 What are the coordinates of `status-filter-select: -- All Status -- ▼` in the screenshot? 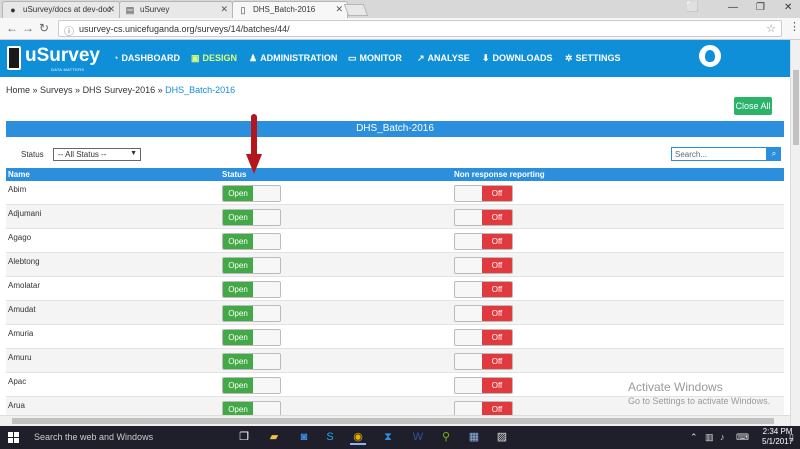 It's located at (97, 154).